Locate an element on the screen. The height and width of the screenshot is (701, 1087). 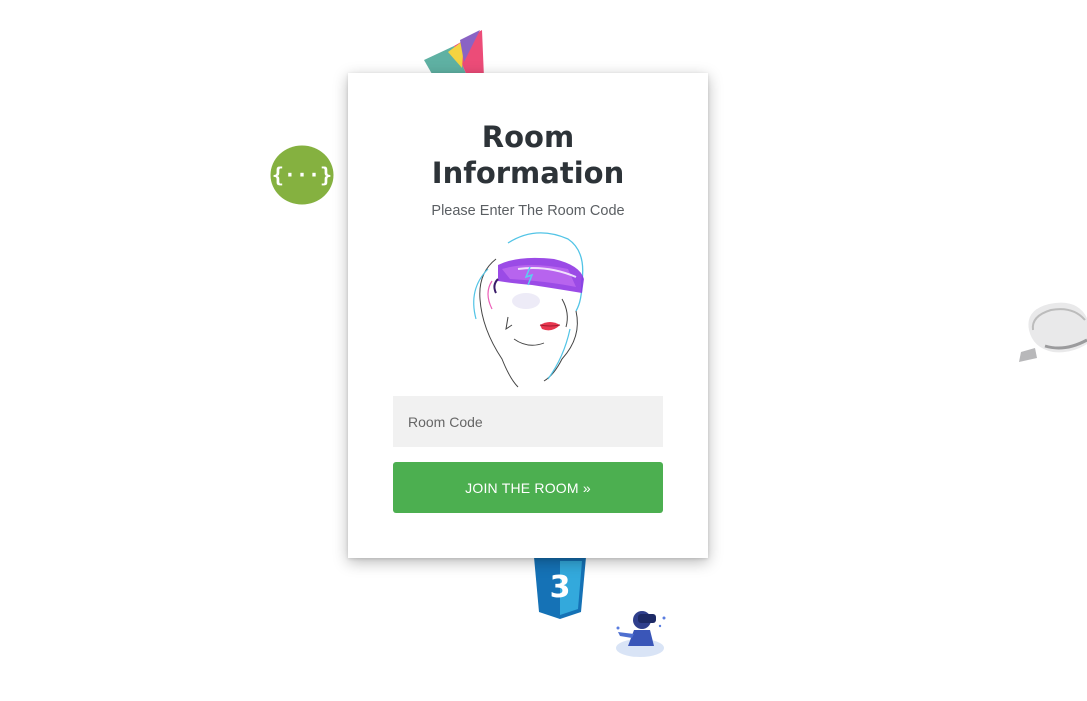
svg-text: 3 is located at coordinates (560, 587).